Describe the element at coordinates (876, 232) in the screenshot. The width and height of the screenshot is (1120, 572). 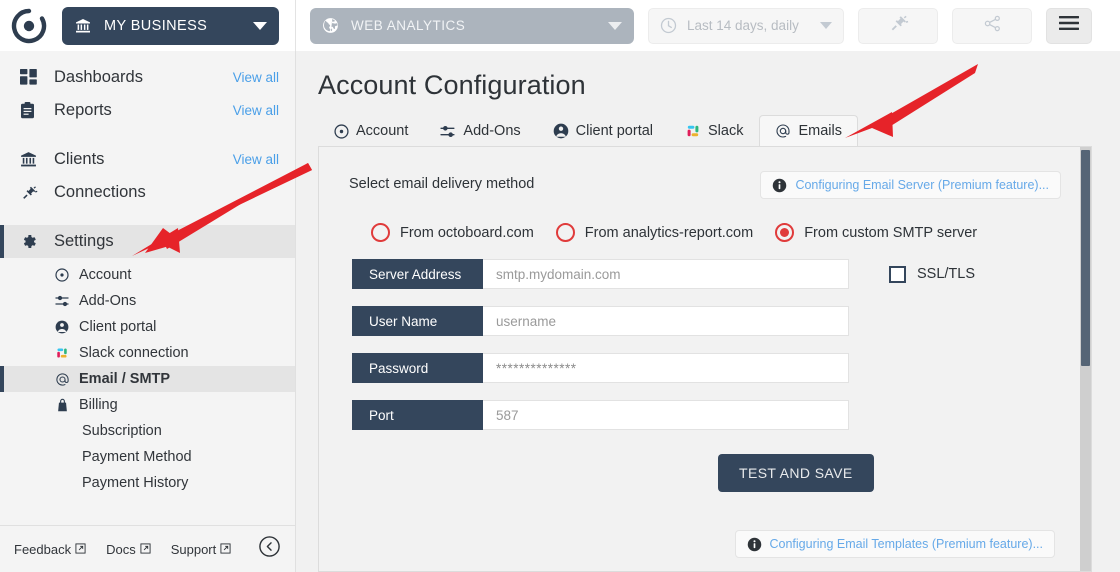
I see `radio-from-custom-smtp: From custom SMTP server` at that location.